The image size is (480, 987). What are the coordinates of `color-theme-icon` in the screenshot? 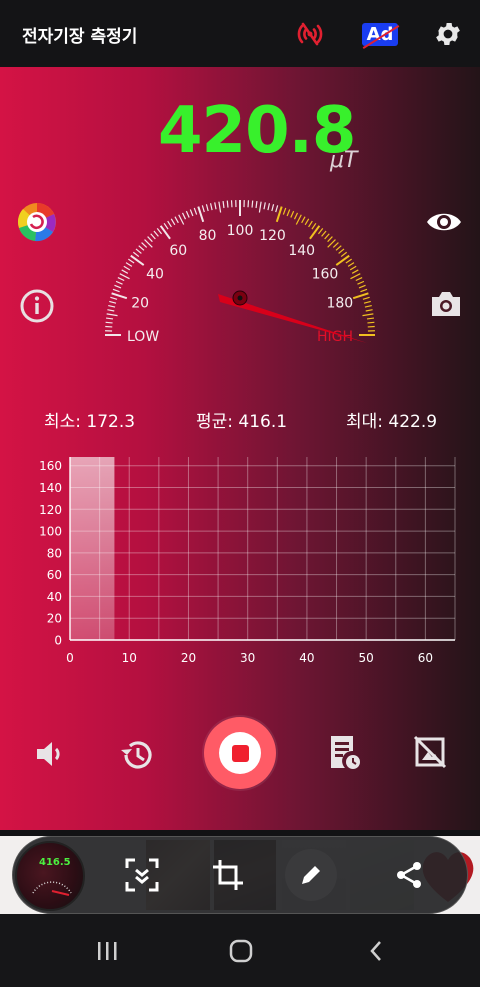 It's located at (37, 222).